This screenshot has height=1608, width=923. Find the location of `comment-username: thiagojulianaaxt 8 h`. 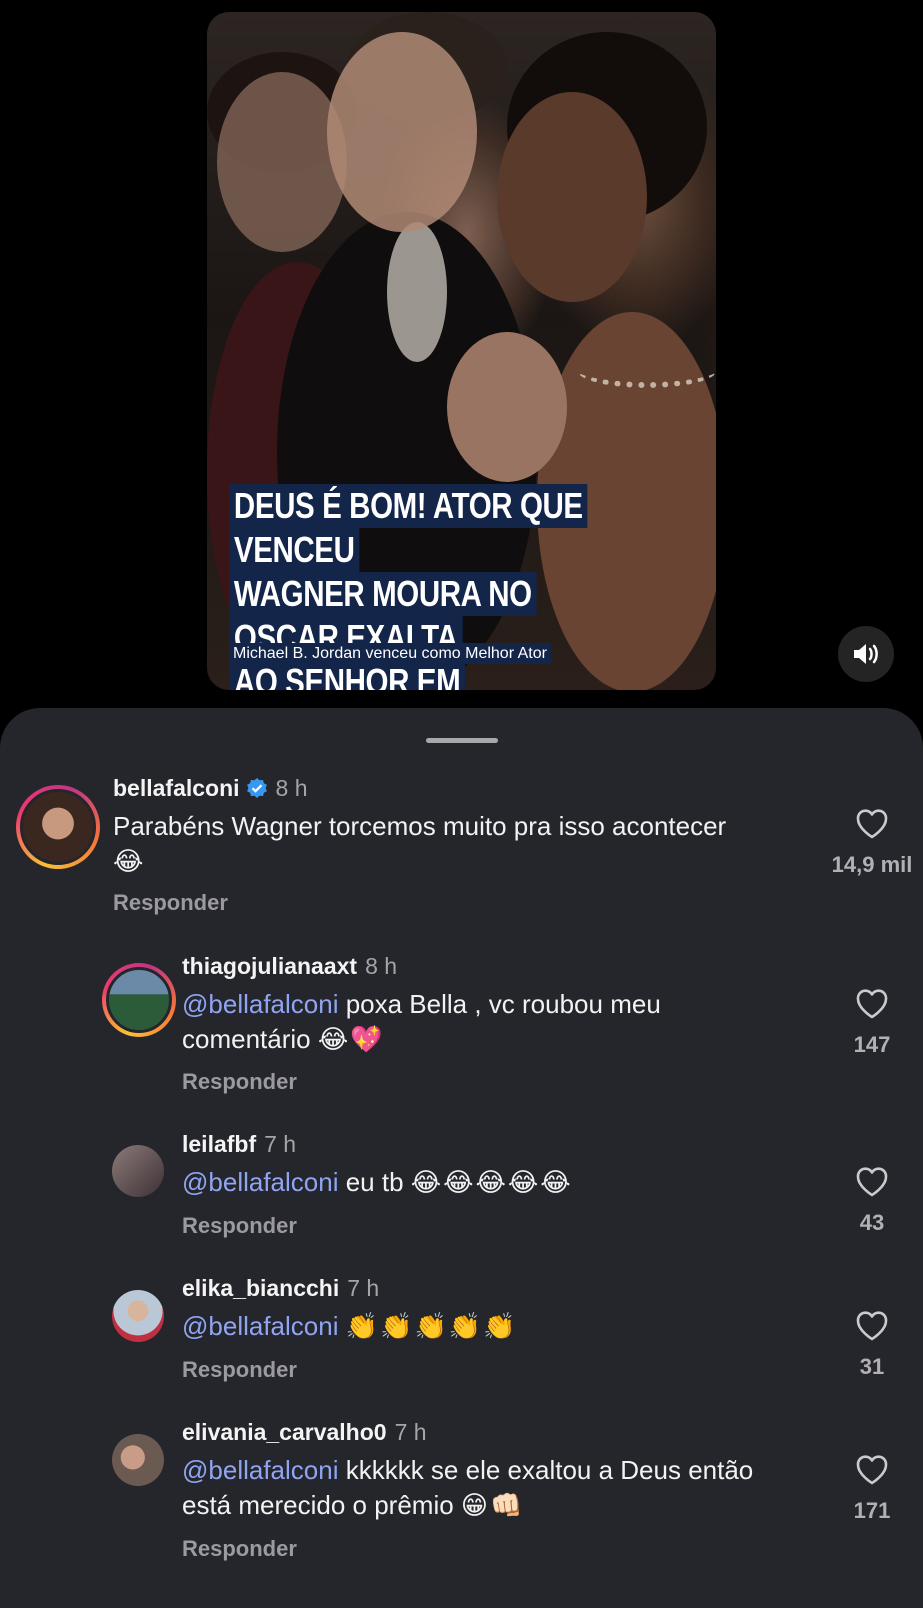

comment-username: thiagojulianaaxt 8 h is located at coordinates (289, 966).